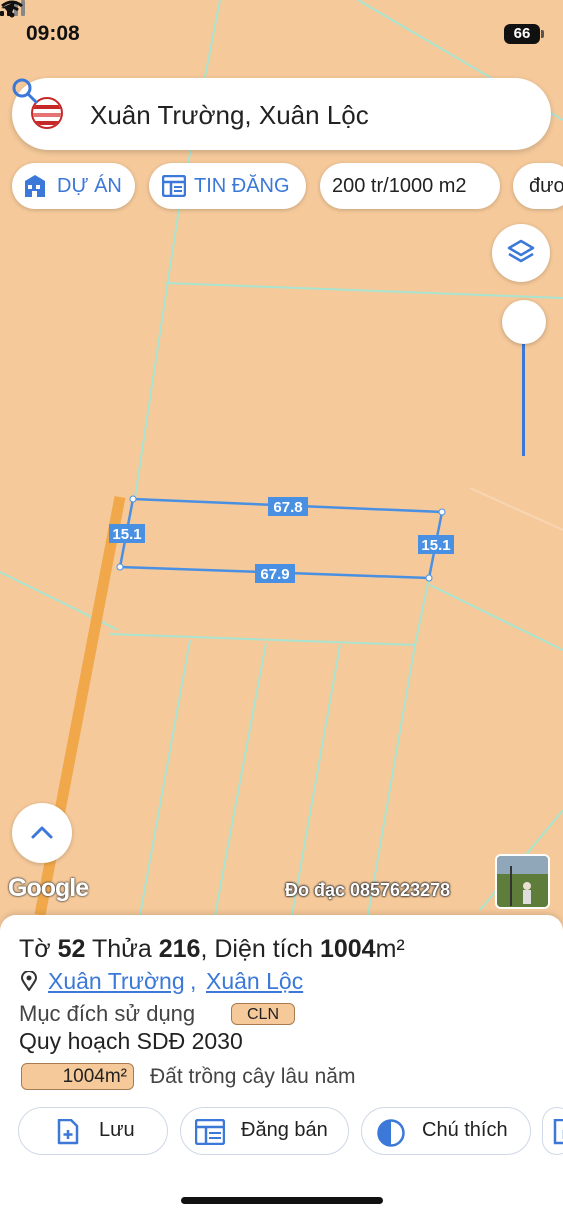  I want to click on layers-button, so click(521, 253).